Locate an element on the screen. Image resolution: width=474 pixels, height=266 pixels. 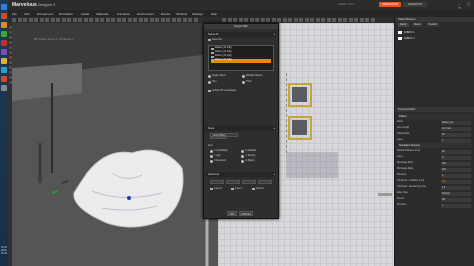
property-value-field: Off is located at coordinates (456, 199).